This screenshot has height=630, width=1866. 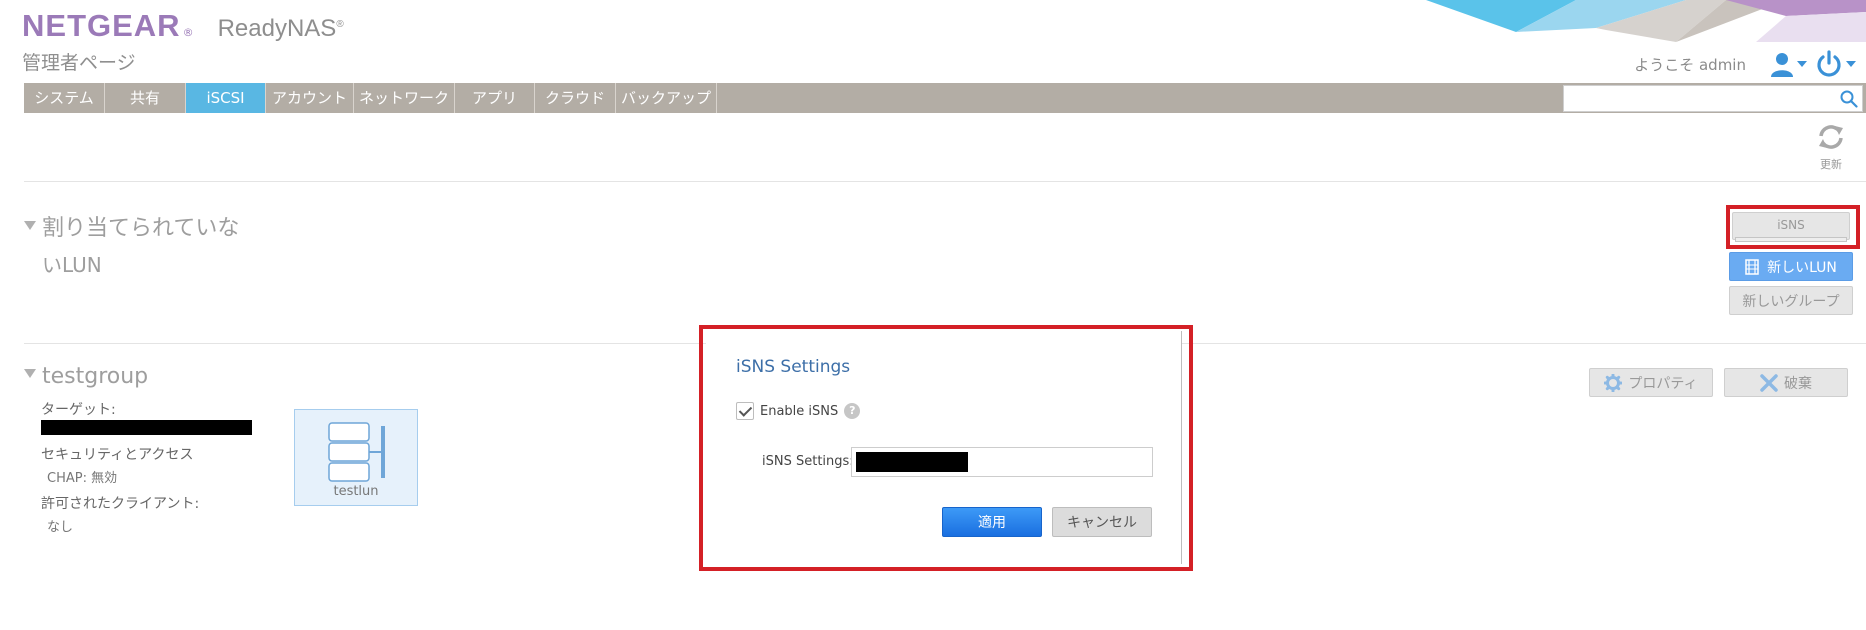 What do you see at coordinates (117, 455) in the screenshot?
I see `security-label: セキュリティとアクセス` at bounding box center [117, 455].